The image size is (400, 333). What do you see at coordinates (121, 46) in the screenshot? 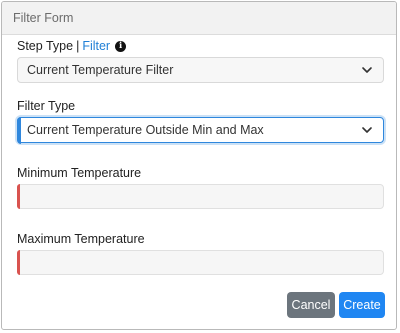
I see `info-icon: i` at bounding box center [121, 46].